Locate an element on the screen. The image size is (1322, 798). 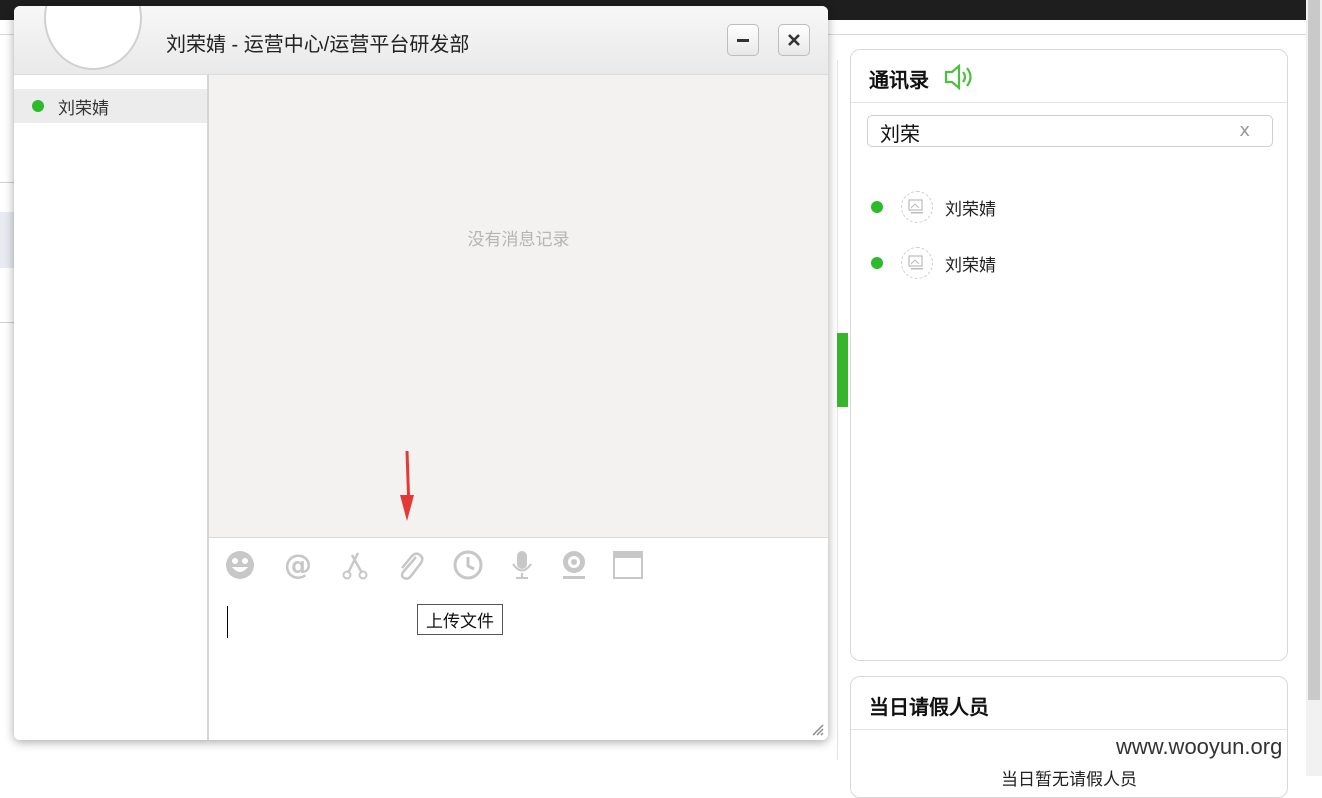
speaker-icon is located at coordinates (960, 77).